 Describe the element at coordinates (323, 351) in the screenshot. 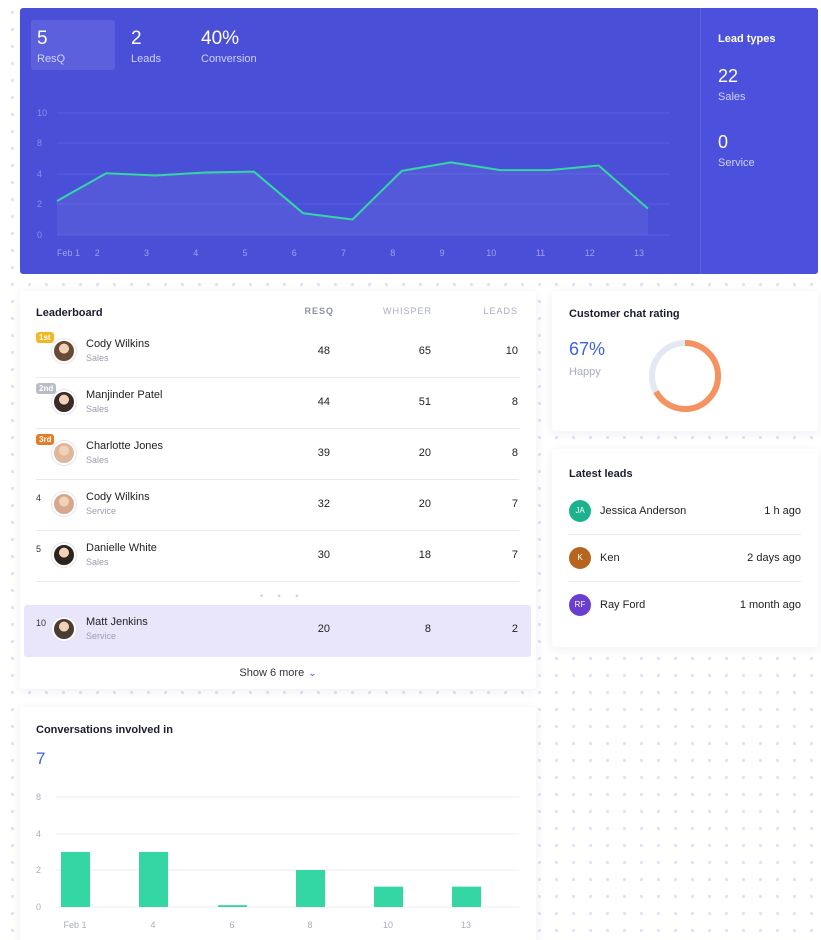

I see `resq-value: 48` at that location.